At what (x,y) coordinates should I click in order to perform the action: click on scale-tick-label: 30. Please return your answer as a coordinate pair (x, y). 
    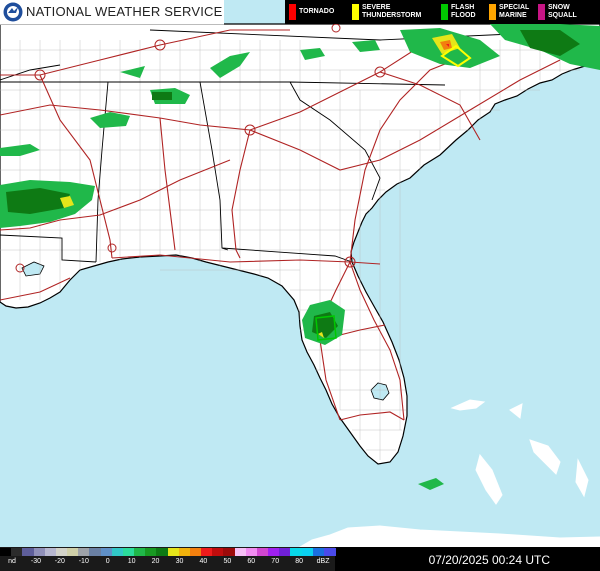
    Looking at the image, I should click on (179, 561).